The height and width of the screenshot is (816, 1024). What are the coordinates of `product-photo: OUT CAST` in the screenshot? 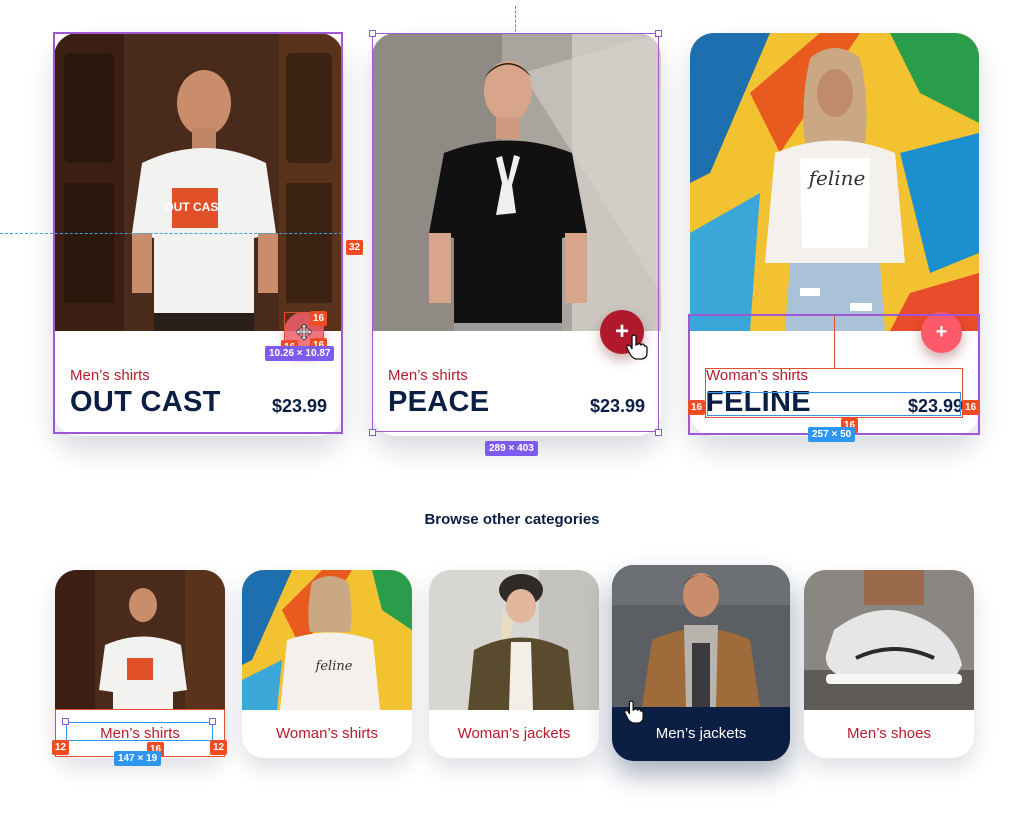 It's located at (198, 182).